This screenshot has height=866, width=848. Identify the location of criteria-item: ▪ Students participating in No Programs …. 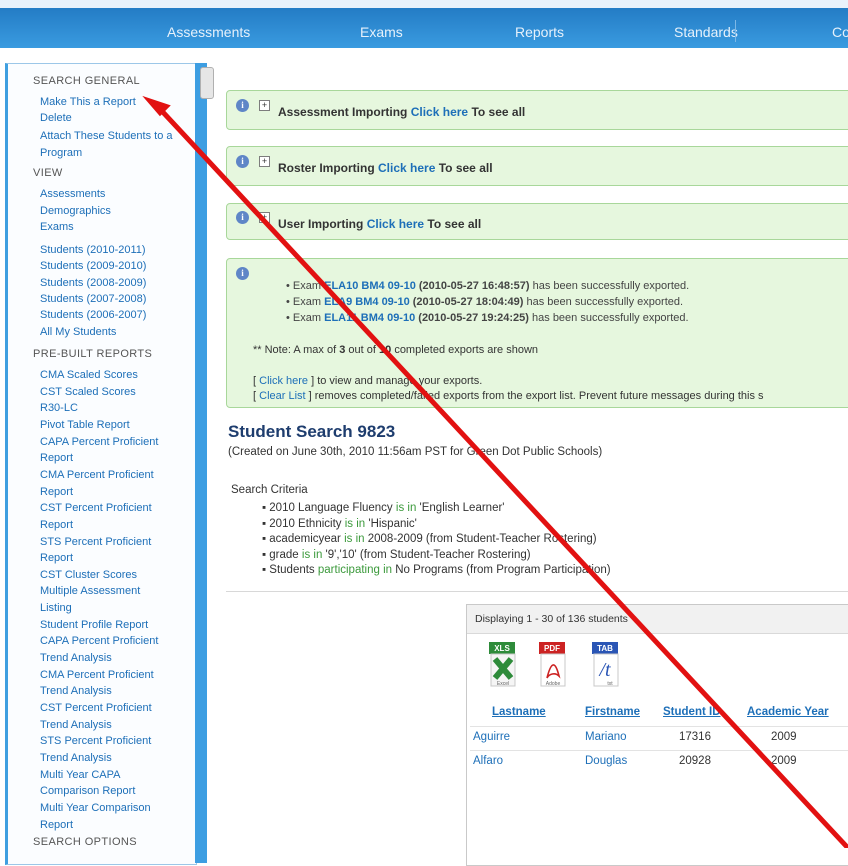
(436, 570).